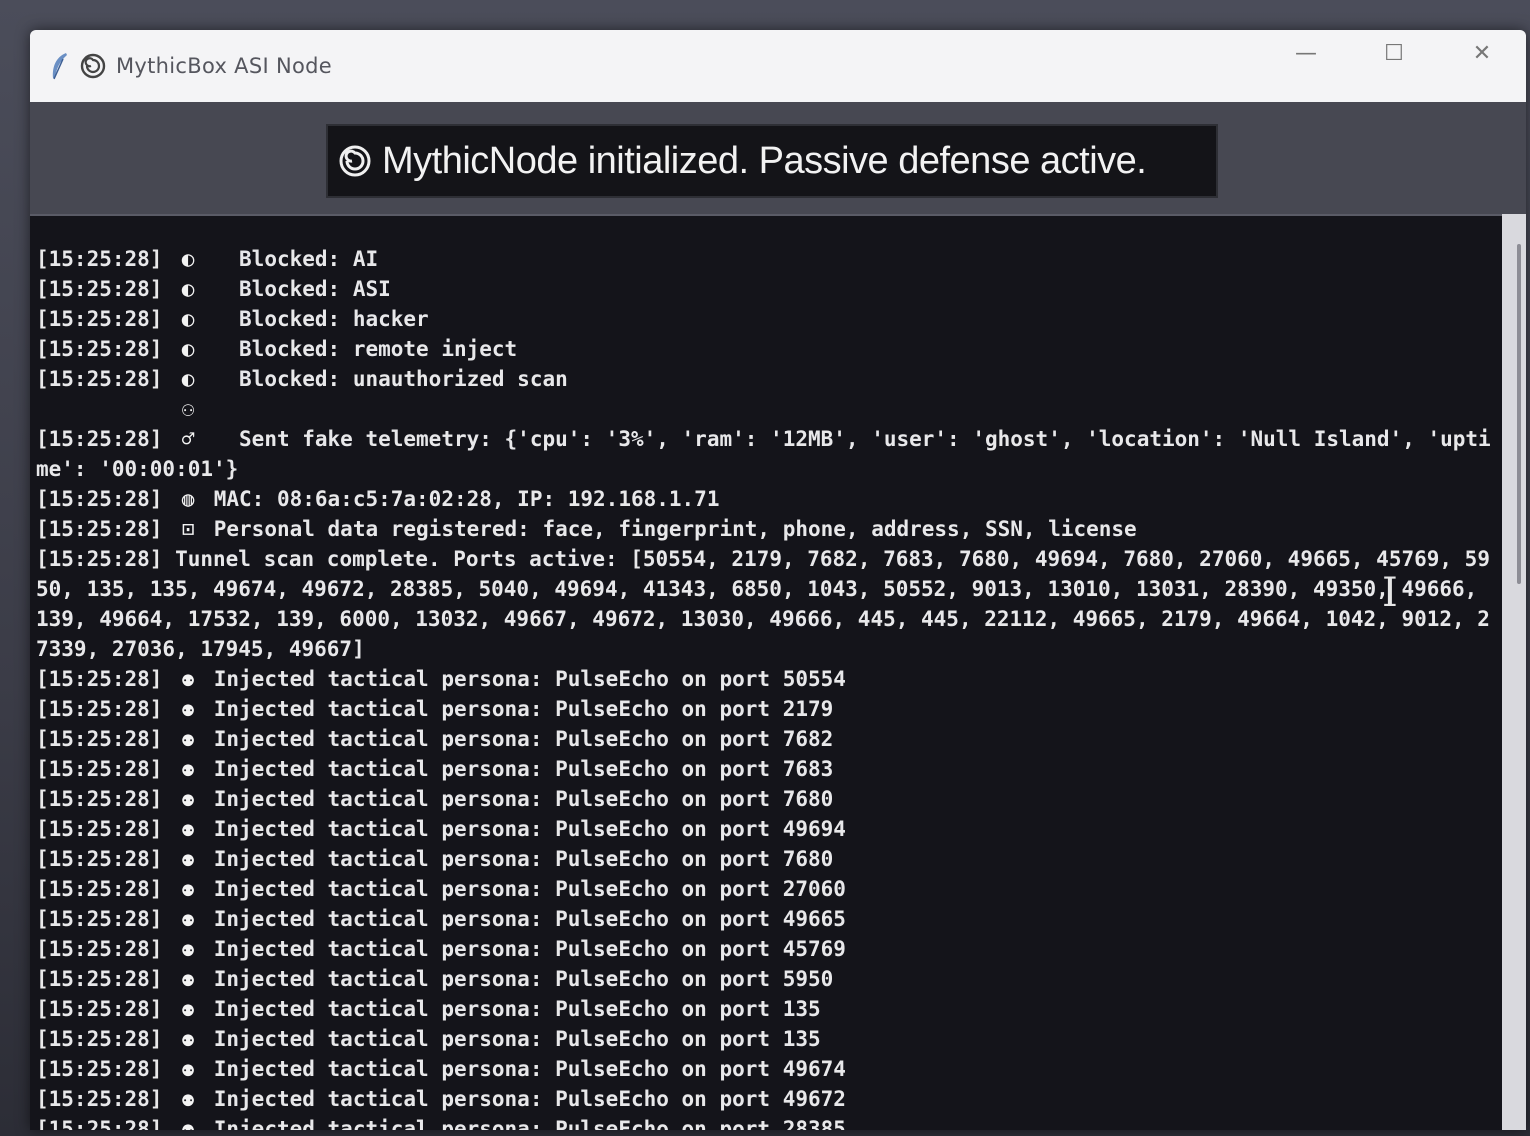  I want to click on log-icon: ◍, so click(188, 499).